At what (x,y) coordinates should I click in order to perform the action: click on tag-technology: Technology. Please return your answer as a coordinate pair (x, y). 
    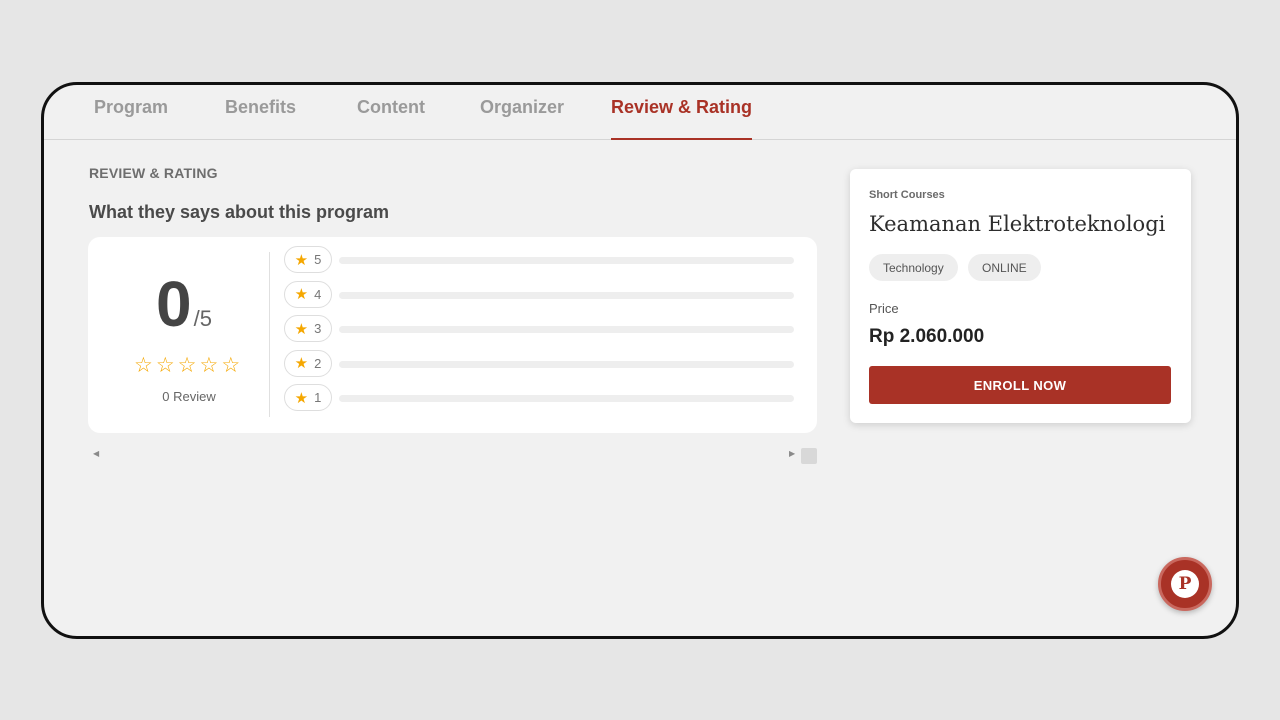
    Looking at the image, I should click on (913, 267).